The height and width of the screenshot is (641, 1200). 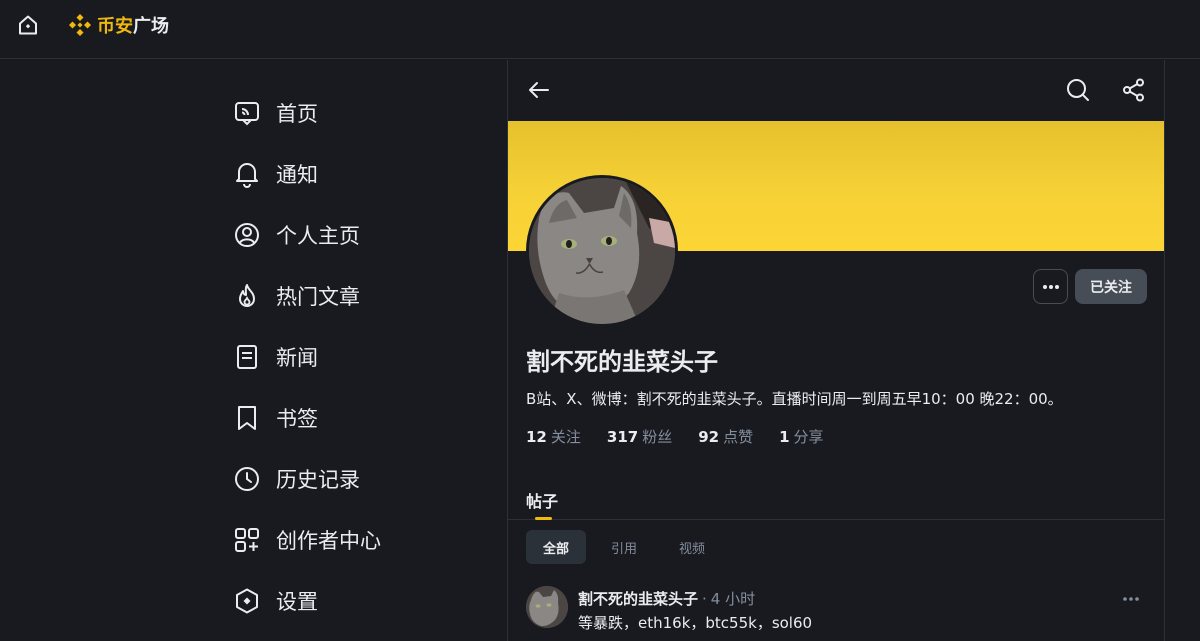 What do you see at coordinates (542, 500) in the screenshot?
I see `tab-posts: 帖子` at bounding box center [542, 500].